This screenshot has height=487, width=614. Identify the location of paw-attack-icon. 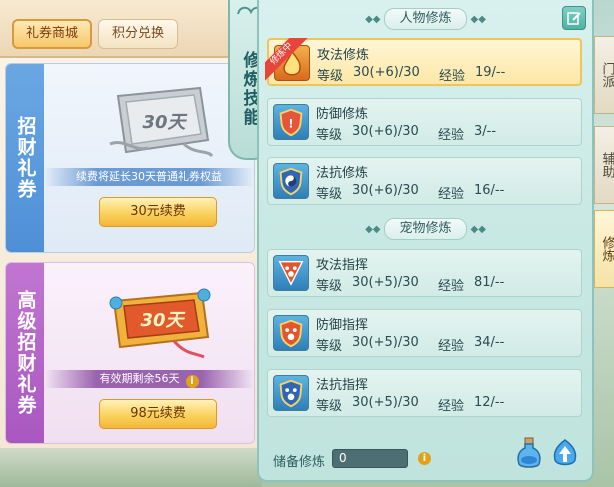
(291, 273).